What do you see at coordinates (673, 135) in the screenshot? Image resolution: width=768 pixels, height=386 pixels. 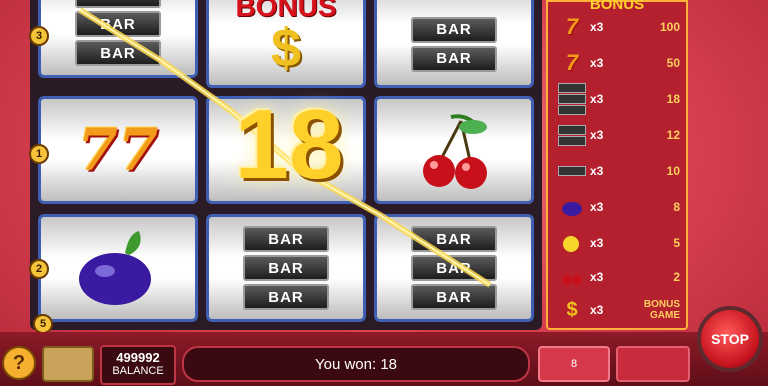 I see `paytable-value: 12` at bounding box center [673, 135].